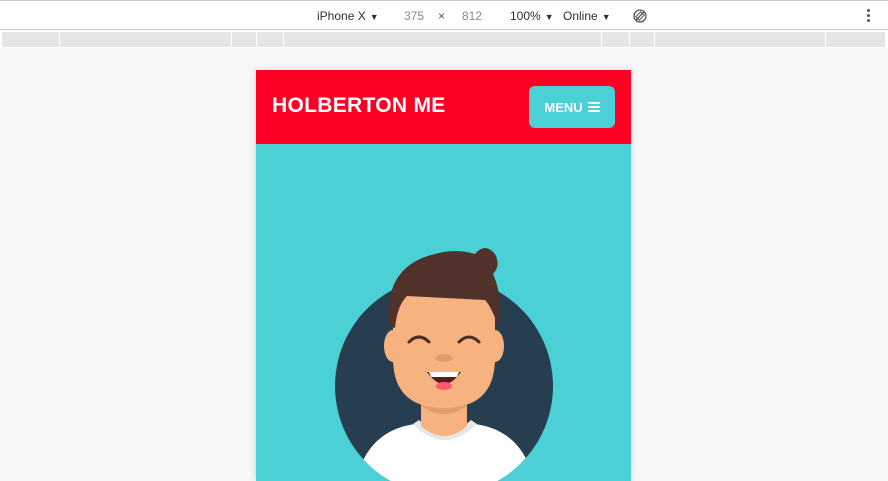  What do you see at coordinates (414, 16) in the screenshot?
I see `width-input: 375` at bounding box center [414, 16].